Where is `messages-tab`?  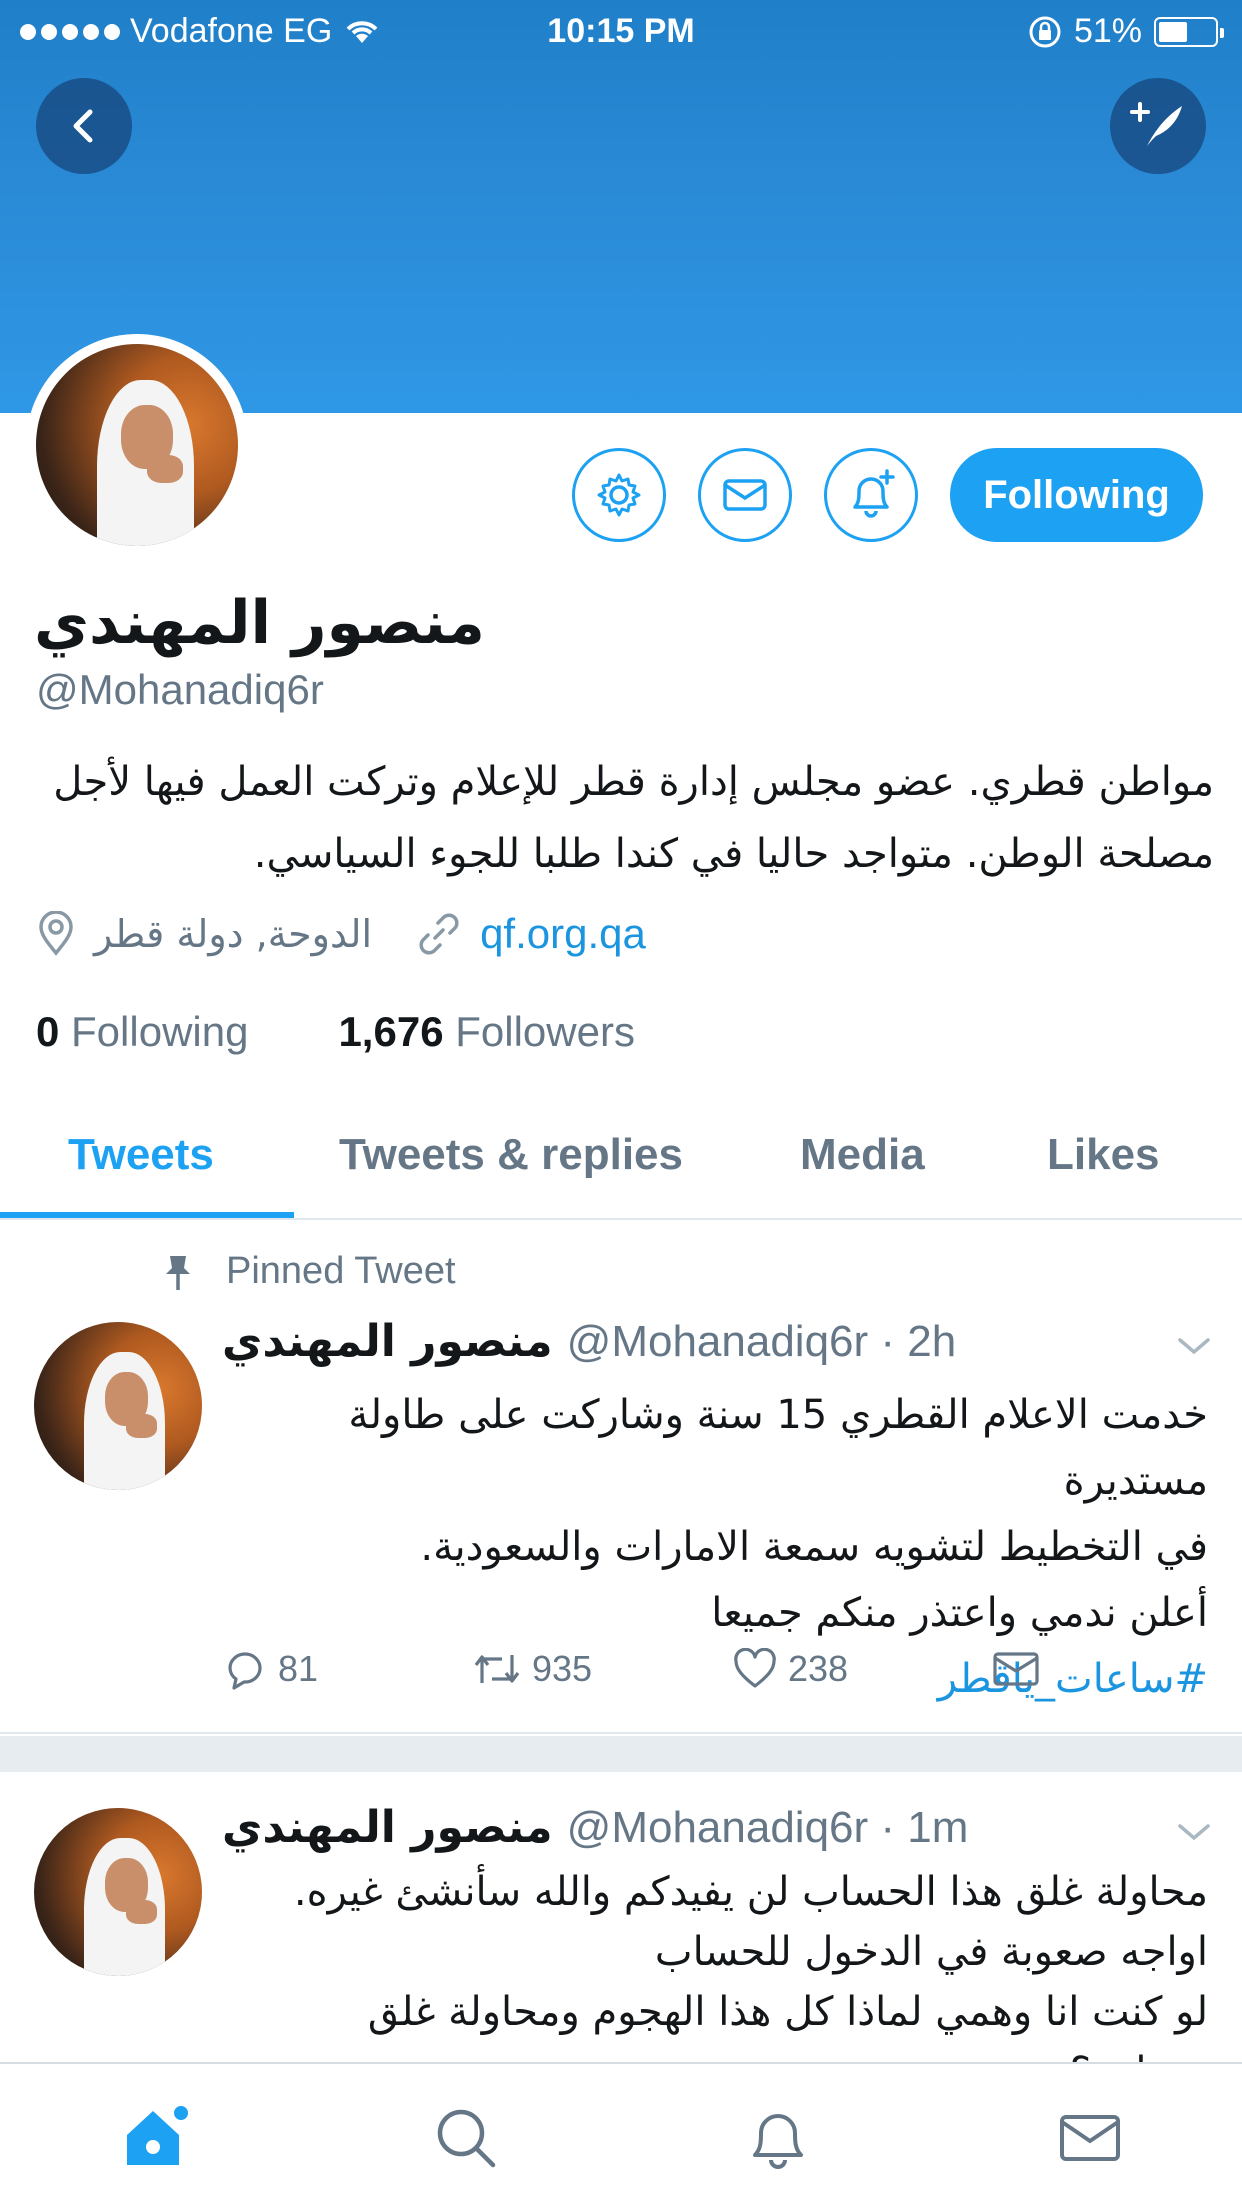 messages-tab is located at coordinates (1090, 2138).